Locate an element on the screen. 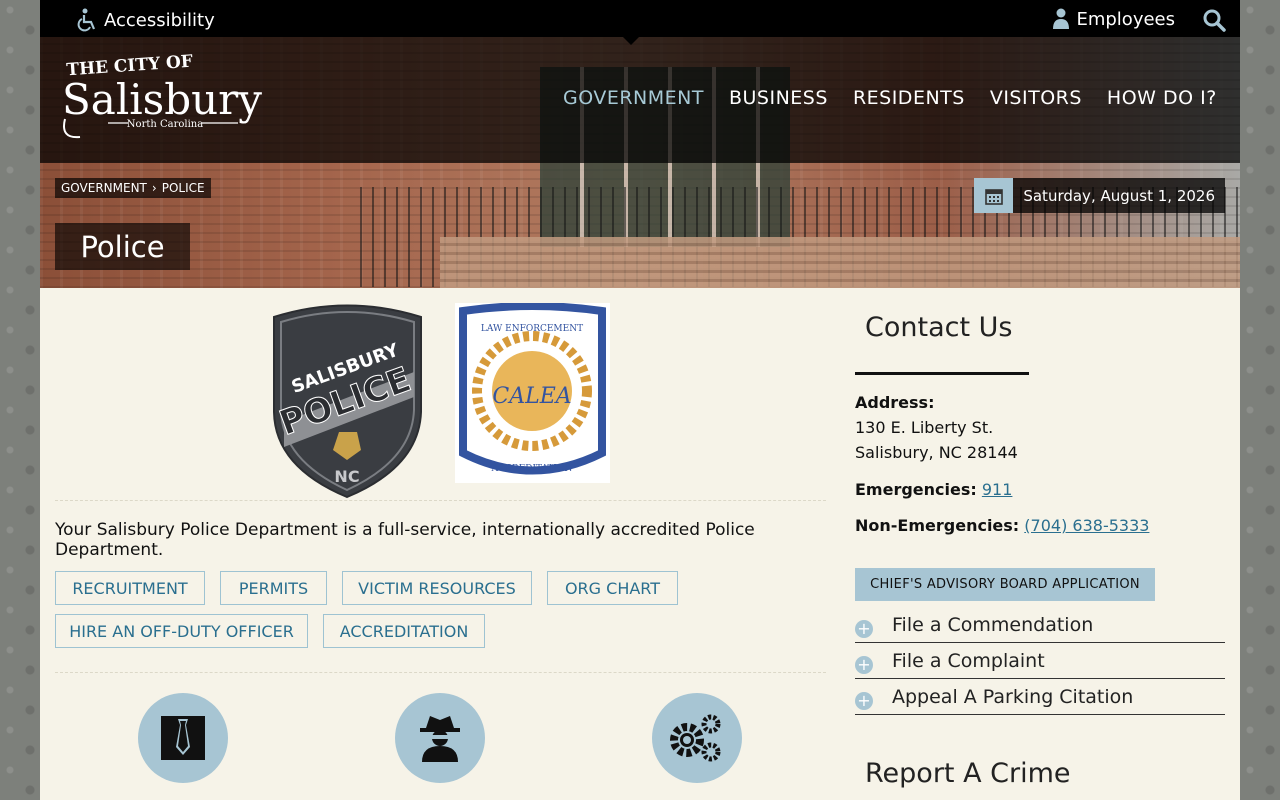  accessibility-link: Accessibility is located at coordinates (145, 20).